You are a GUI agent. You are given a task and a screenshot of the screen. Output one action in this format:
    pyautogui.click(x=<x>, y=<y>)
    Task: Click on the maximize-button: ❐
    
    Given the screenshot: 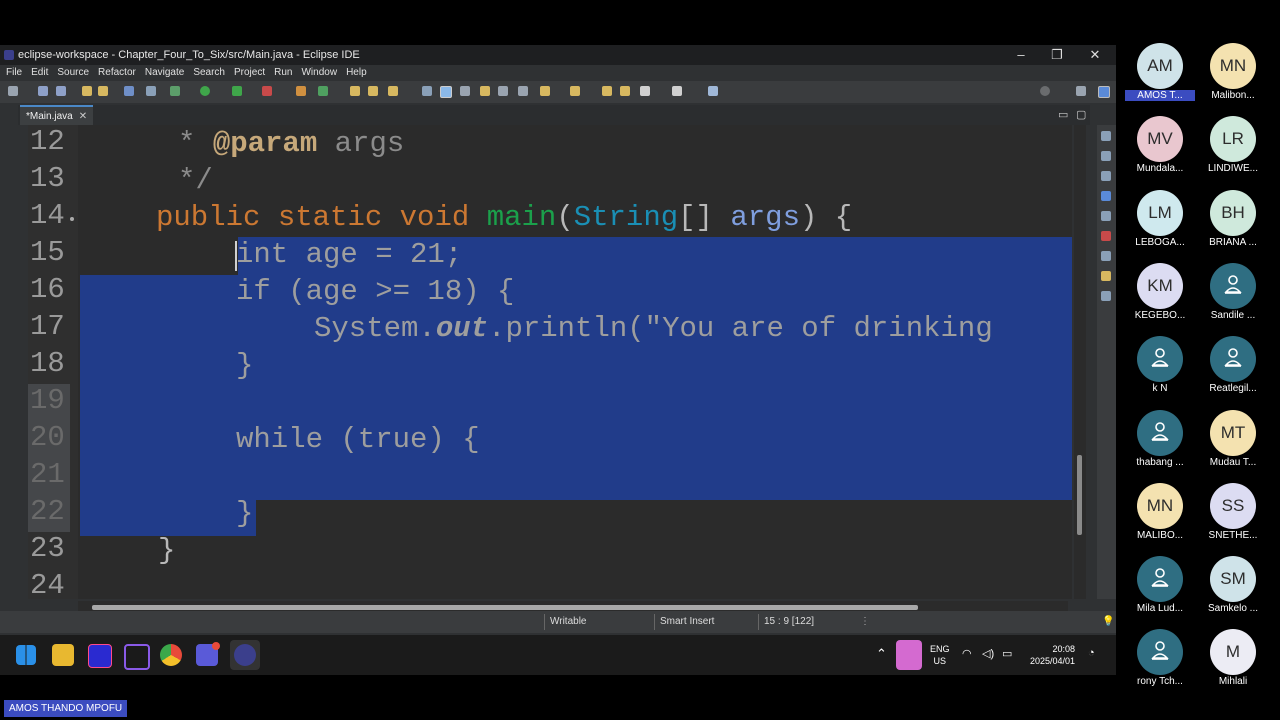 What is the action you would take?
    pyautogui.click(x=1057, y=55)
    